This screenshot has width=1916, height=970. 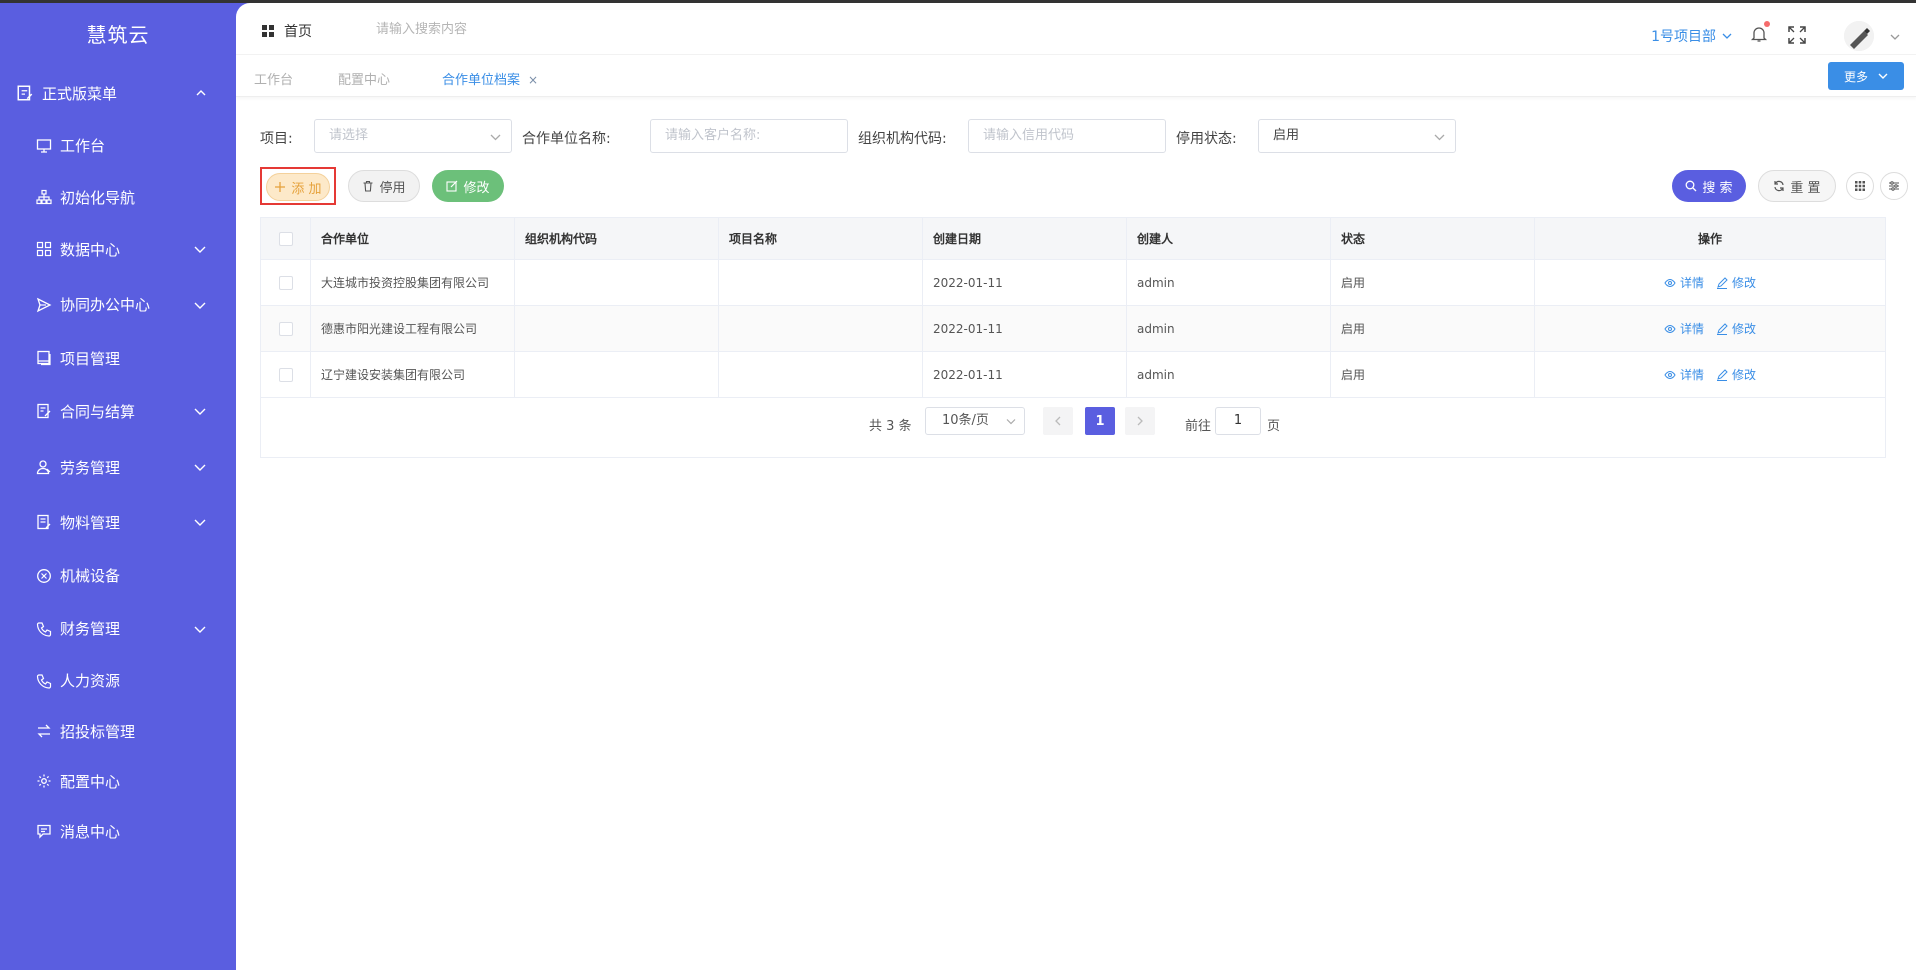 I want to click on edit-button: 修改, so click(x=468, y=186).